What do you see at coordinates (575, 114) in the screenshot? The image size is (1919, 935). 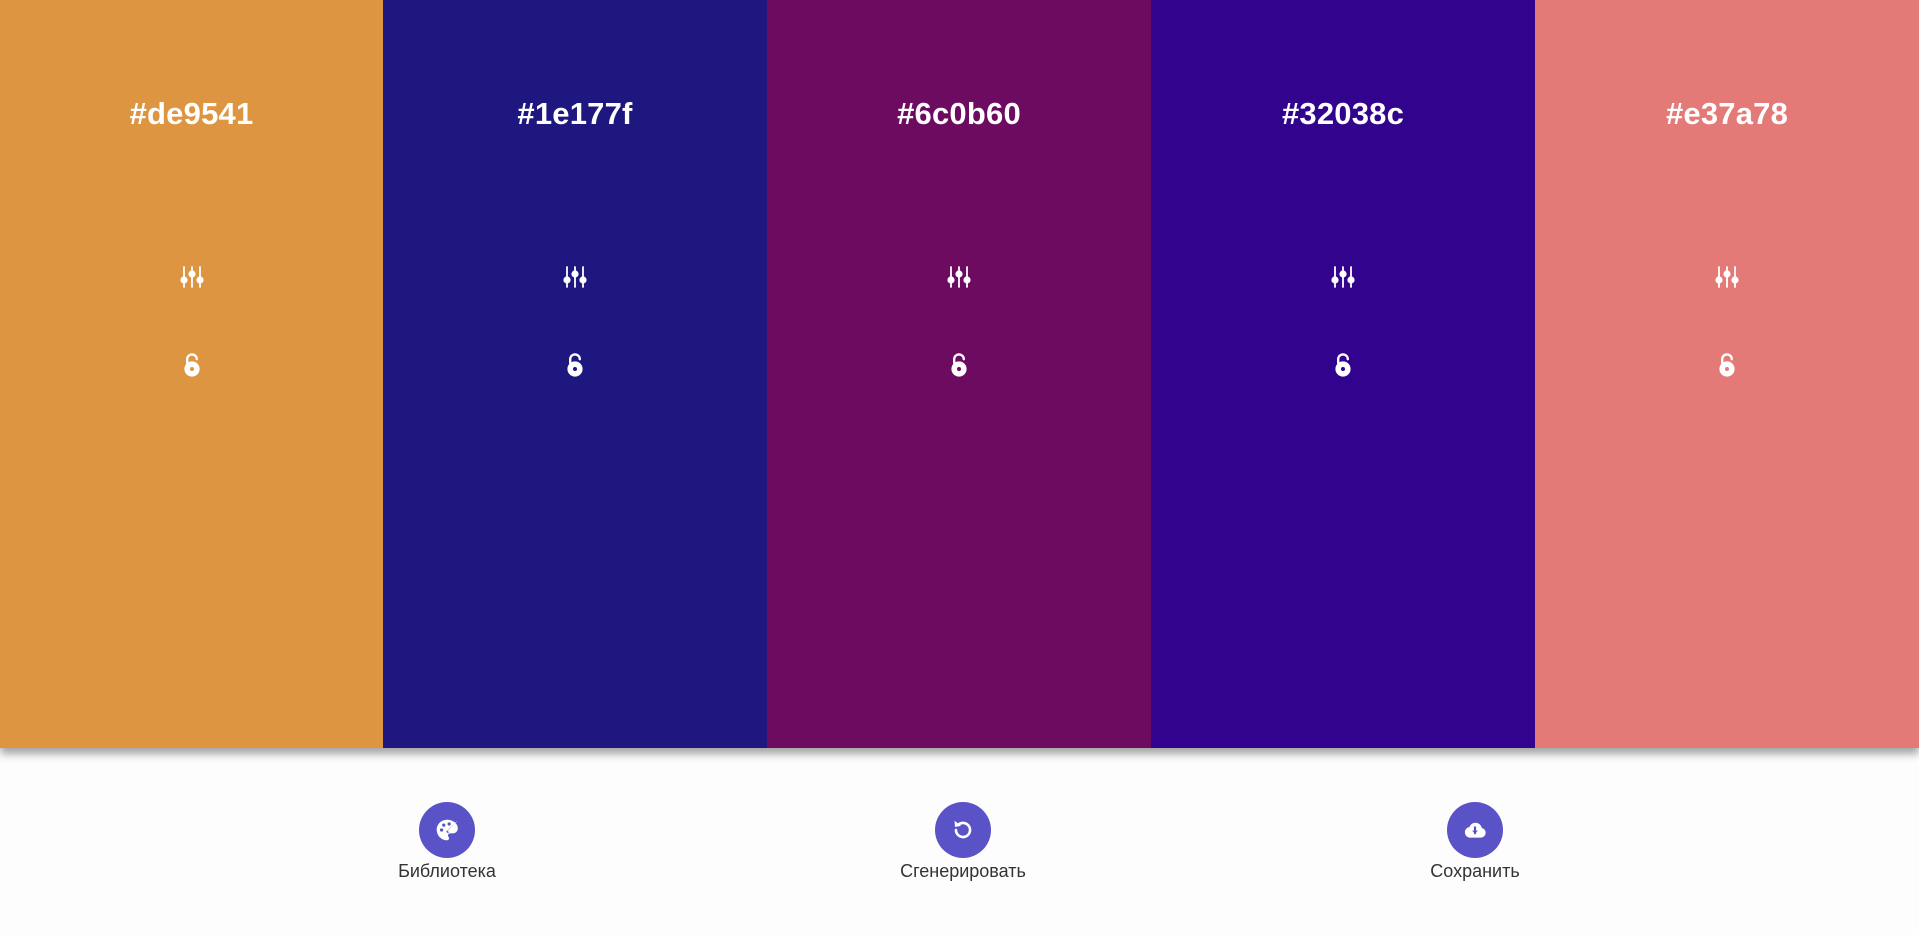 I see `color-hex-label: #1e177f` at bounding box center [575, 114].